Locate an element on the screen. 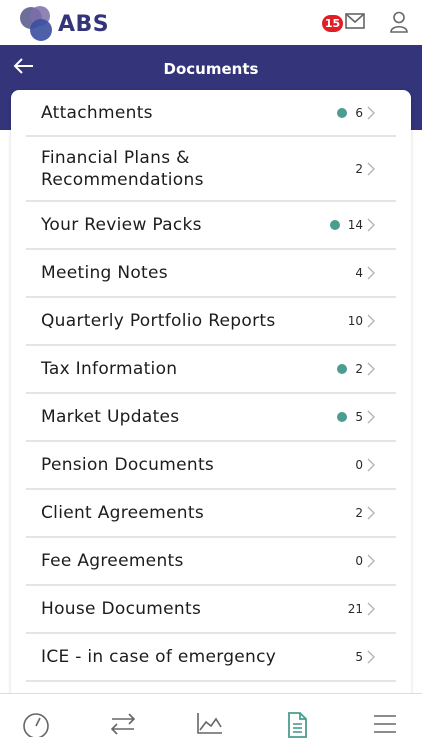 This screenshot has width=422, height=751. document-category-row: Fee Agreements 0 is located at coordinates (211, 562).